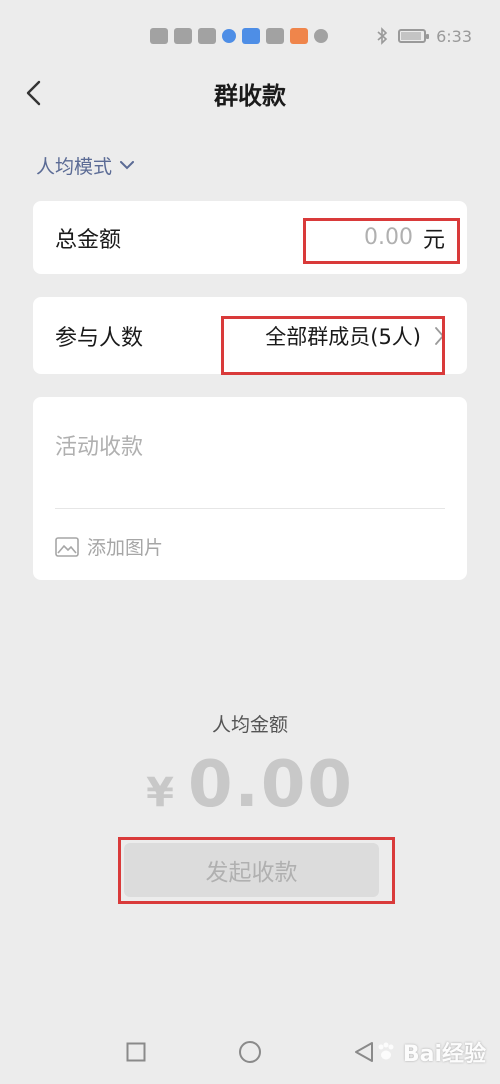 The height and width of the screenshot is (1084, 500). Describe the element at coordinates (321, 36) in the screenshot. I see `android-icon` at that location.